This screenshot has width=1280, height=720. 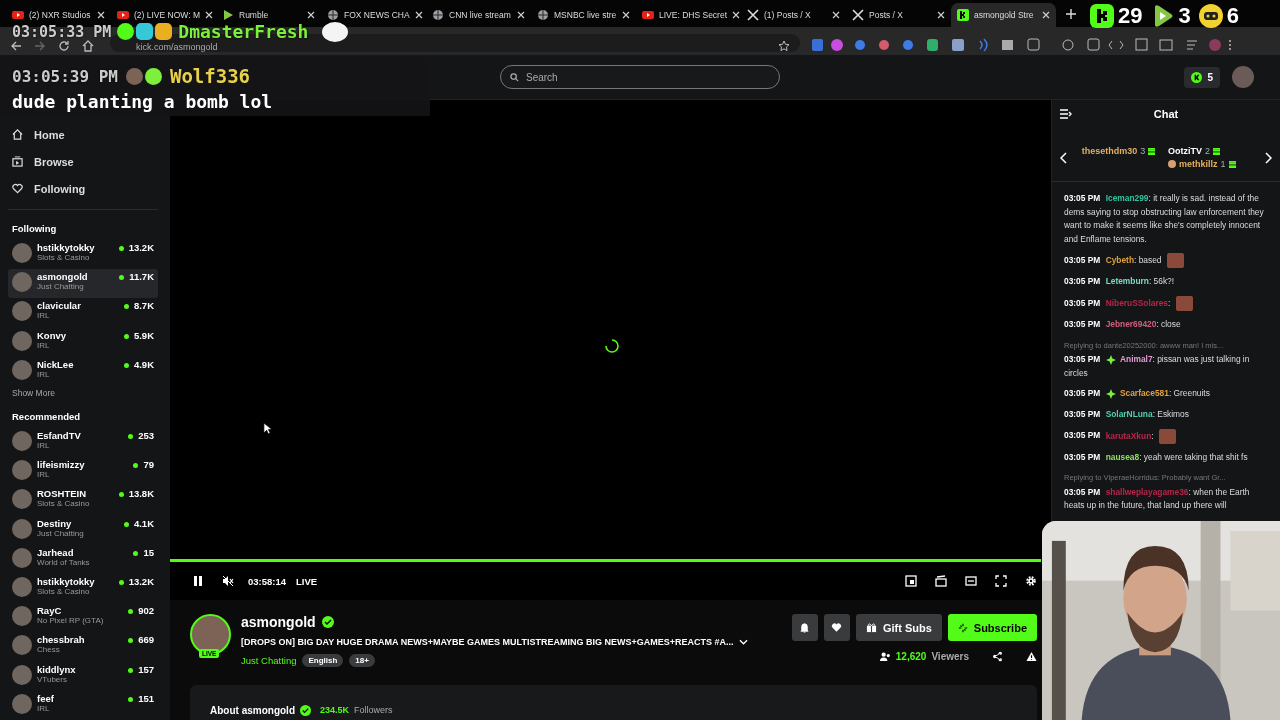 What do you see at coordinates (1022, 45) in the screenshot?
I see `extension-icons` at bounding box center [1022, 45].